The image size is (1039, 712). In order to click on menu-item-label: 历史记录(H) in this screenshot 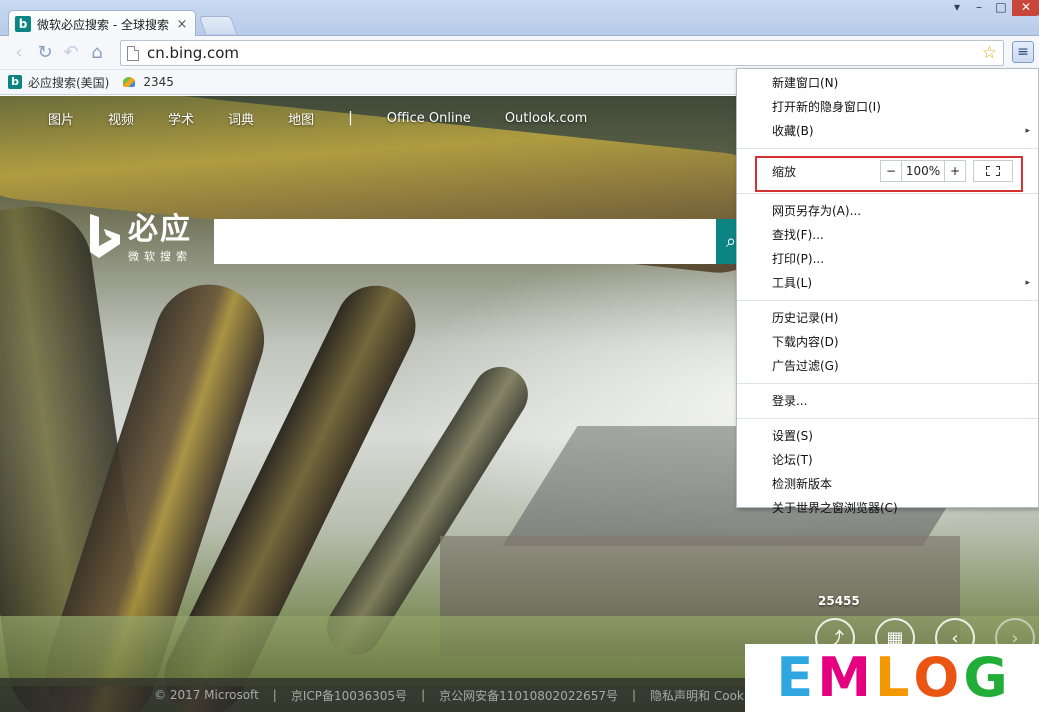, I will do `click(805, 318)`.